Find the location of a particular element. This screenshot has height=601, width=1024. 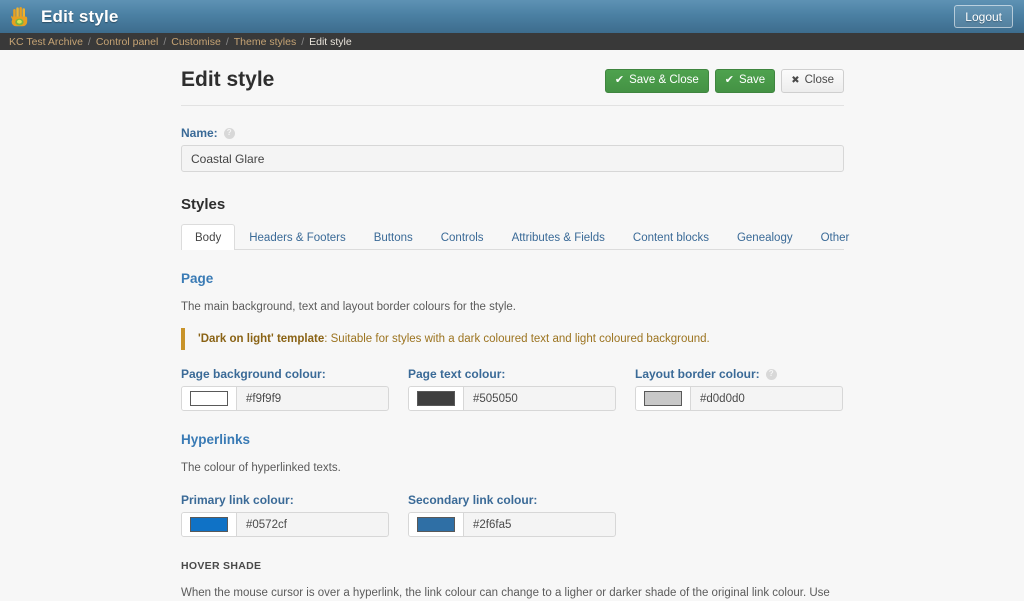

page-text-colour-swatch-button is located at coordinates (436, 398).